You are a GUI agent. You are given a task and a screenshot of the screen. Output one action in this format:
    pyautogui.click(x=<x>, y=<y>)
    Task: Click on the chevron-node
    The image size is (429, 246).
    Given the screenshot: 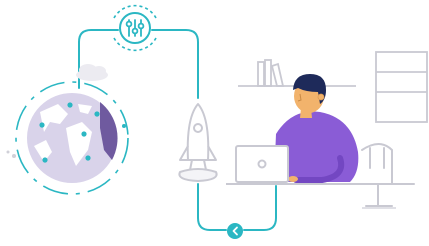 What is the action you would take?
    pyautogui.click(x=235, y=231)
    